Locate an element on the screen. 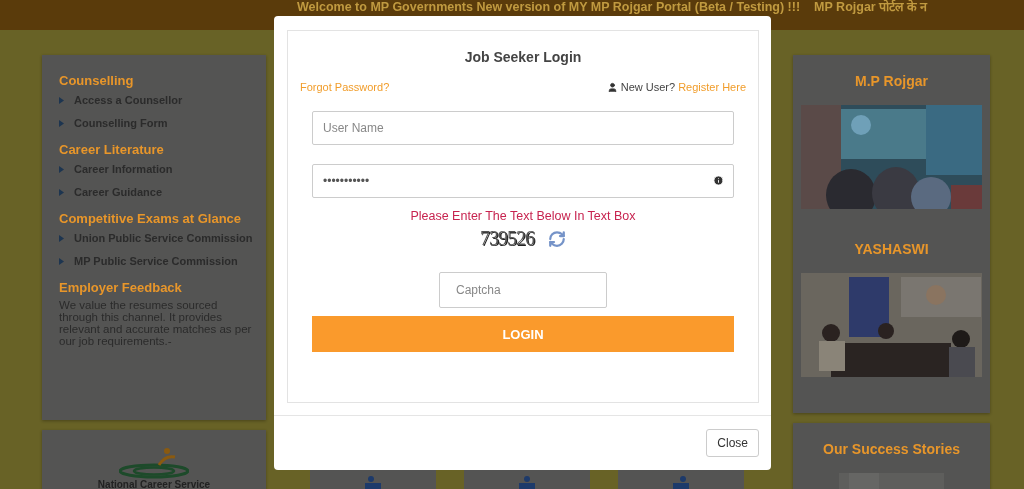  ticker-text: Welcome to MP Governments New version of MY MP Rojgar Portal (Beta / Testing) !!! is located at coordinates (549, 7).